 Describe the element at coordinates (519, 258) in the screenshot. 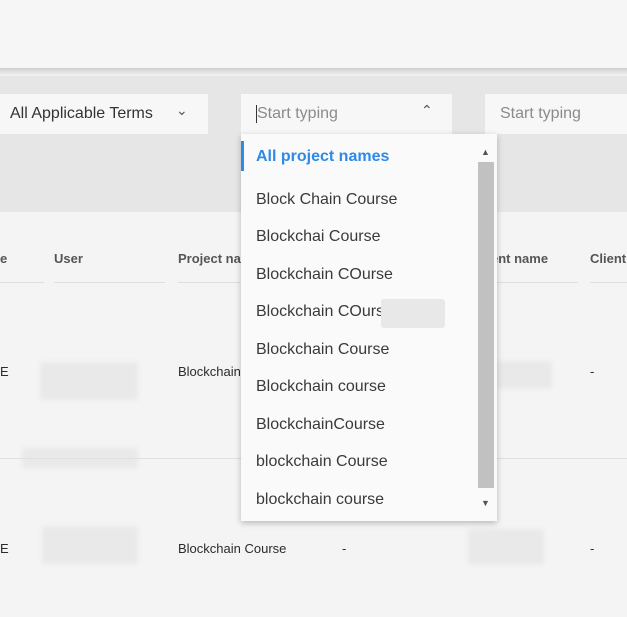

I see `column-header-client-name: ent name` at that location.